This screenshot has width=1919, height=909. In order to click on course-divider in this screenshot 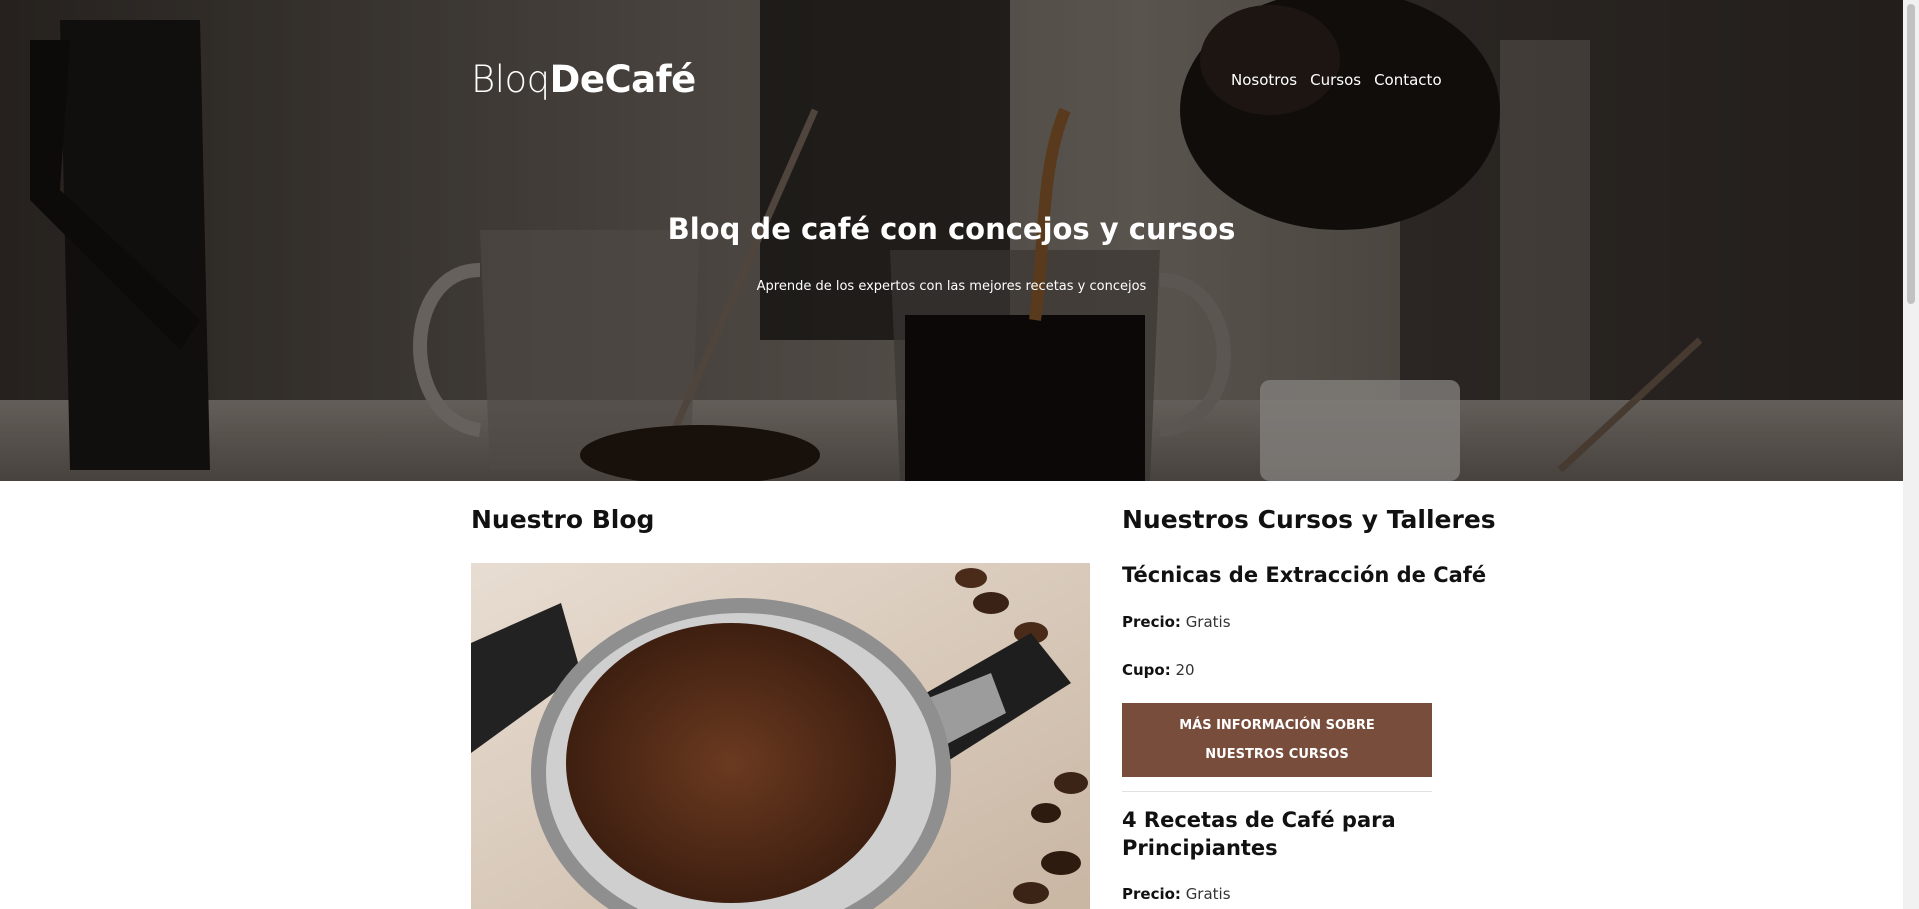, I will do `click(1277, 791)`.